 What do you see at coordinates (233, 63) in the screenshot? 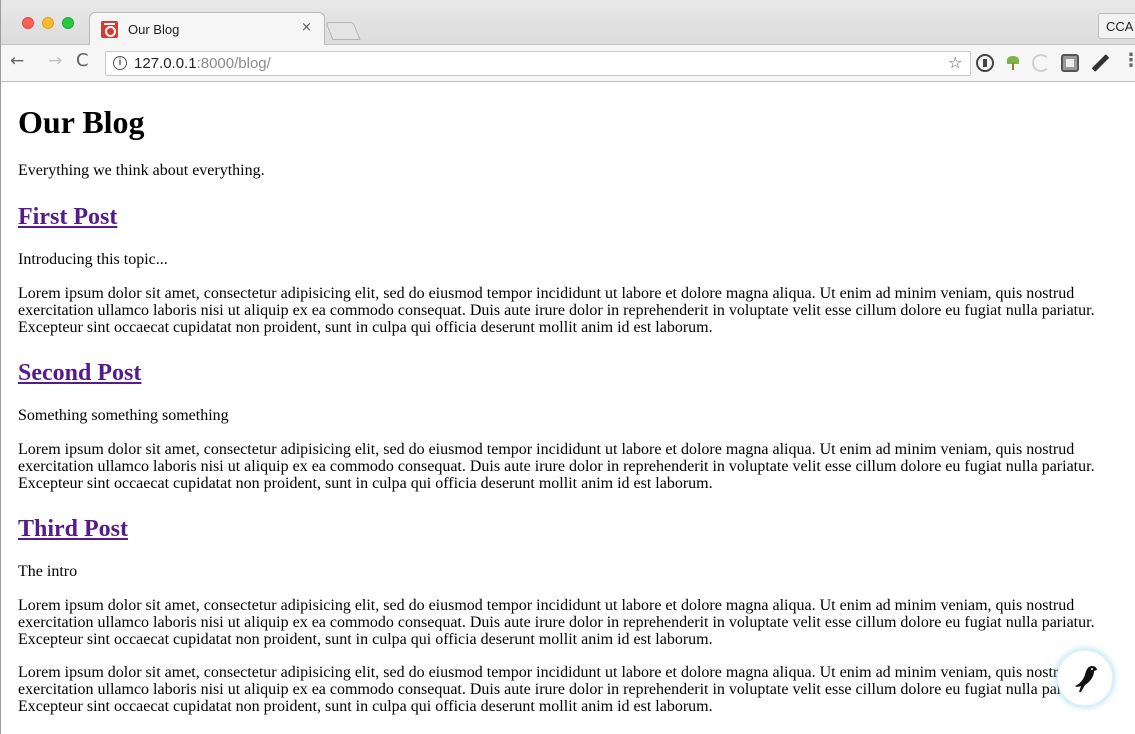
I see `url-path: :8000/blog/` at bounding box center [233, 63].